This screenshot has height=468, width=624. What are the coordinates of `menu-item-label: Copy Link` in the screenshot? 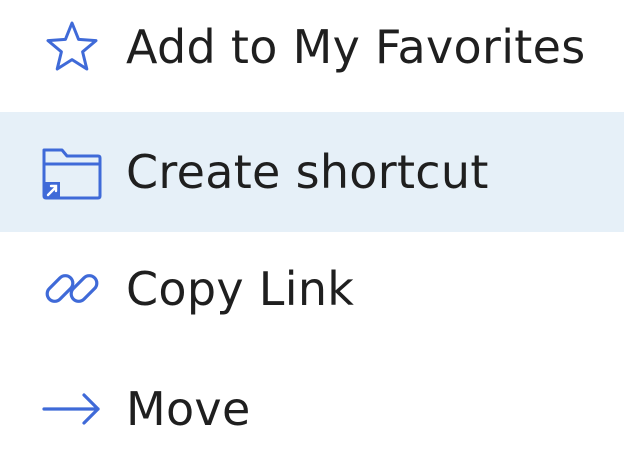 It's located at (240, 289).